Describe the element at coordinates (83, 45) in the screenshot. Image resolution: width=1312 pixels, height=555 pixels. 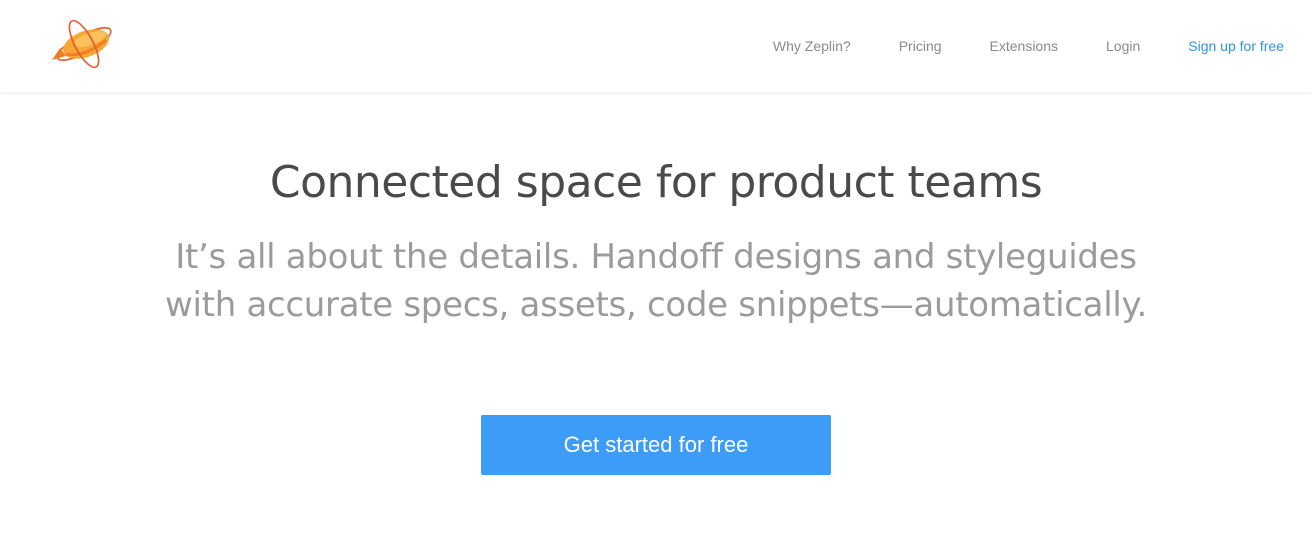
I see `zeplin-logo-icon` at that location.